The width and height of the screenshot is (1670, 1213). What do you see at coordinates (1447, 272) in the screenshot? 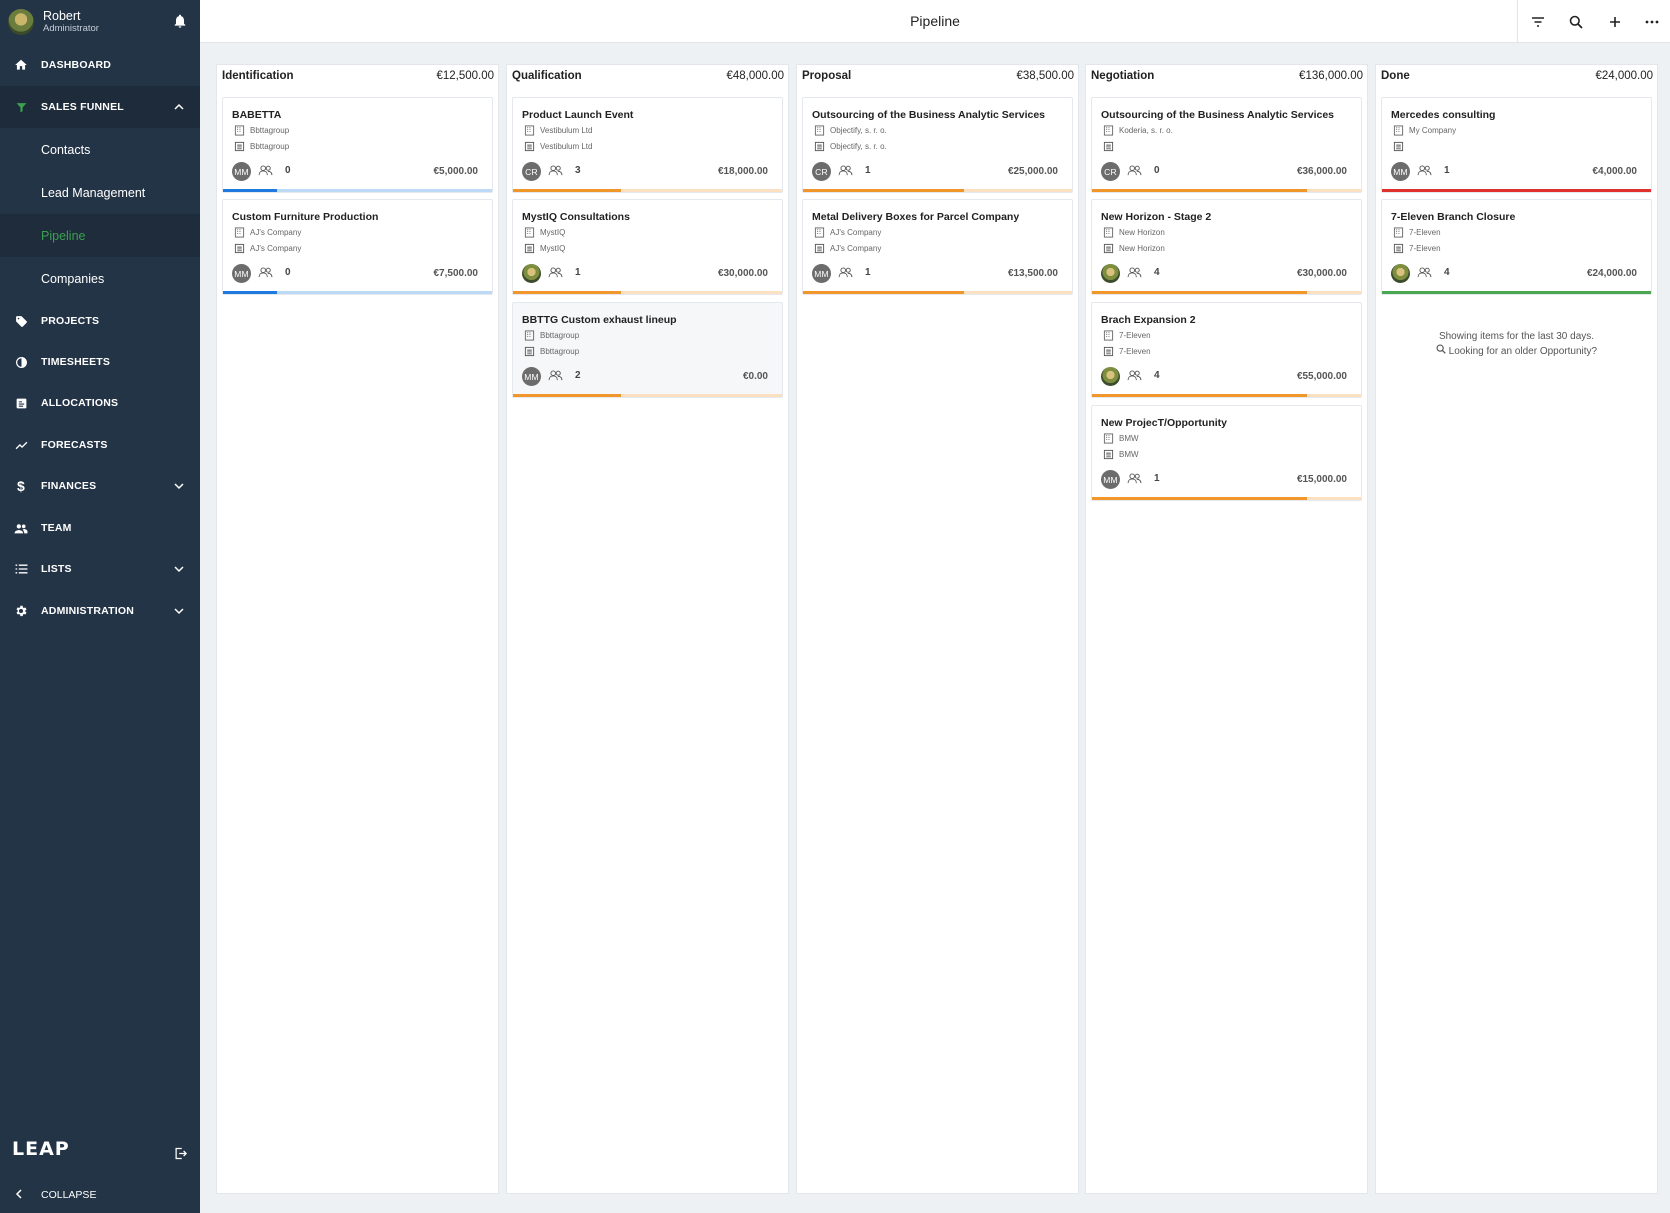
I see `participant-count: 4` at bounding box center [1447, 272].